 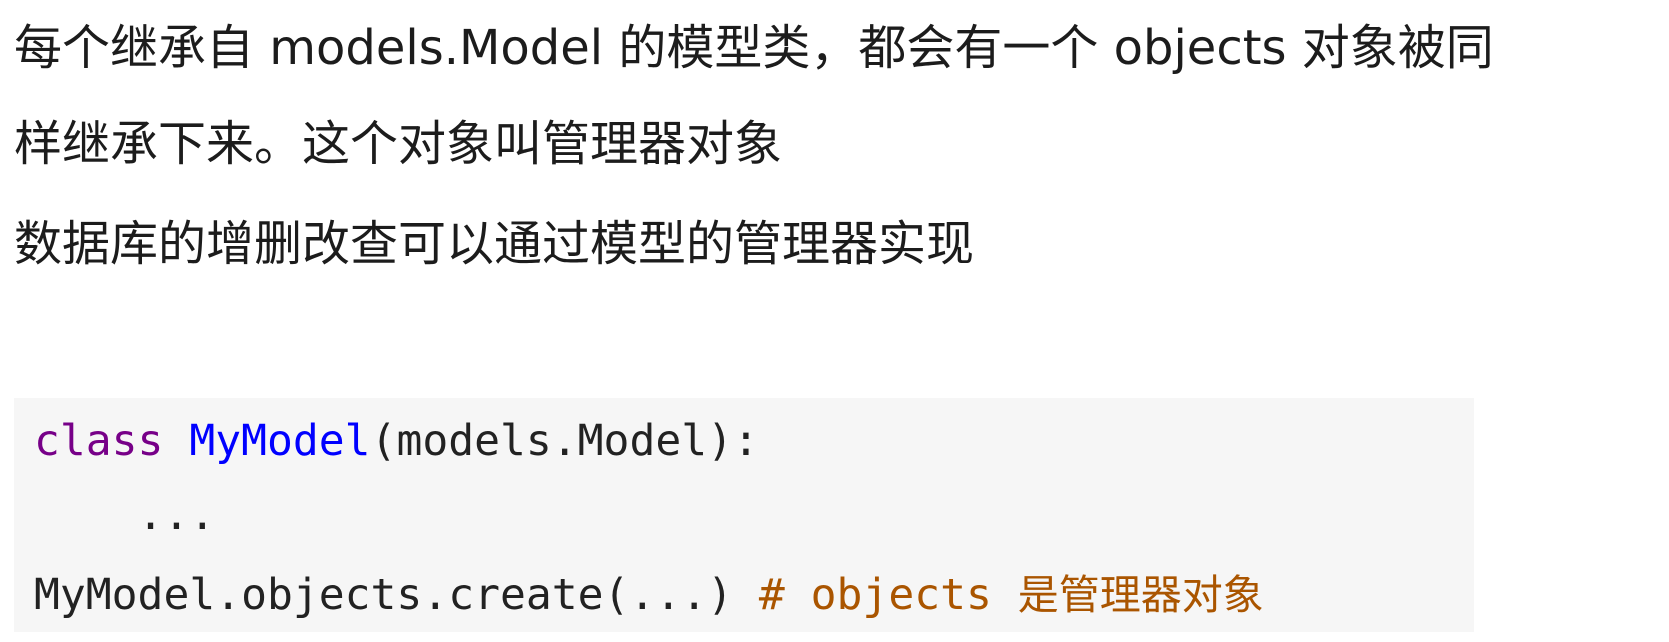 What do you see at coordinates (99, 441) in the screenshot?
I see `code-keyword: class` at bounding box center [99, 441].